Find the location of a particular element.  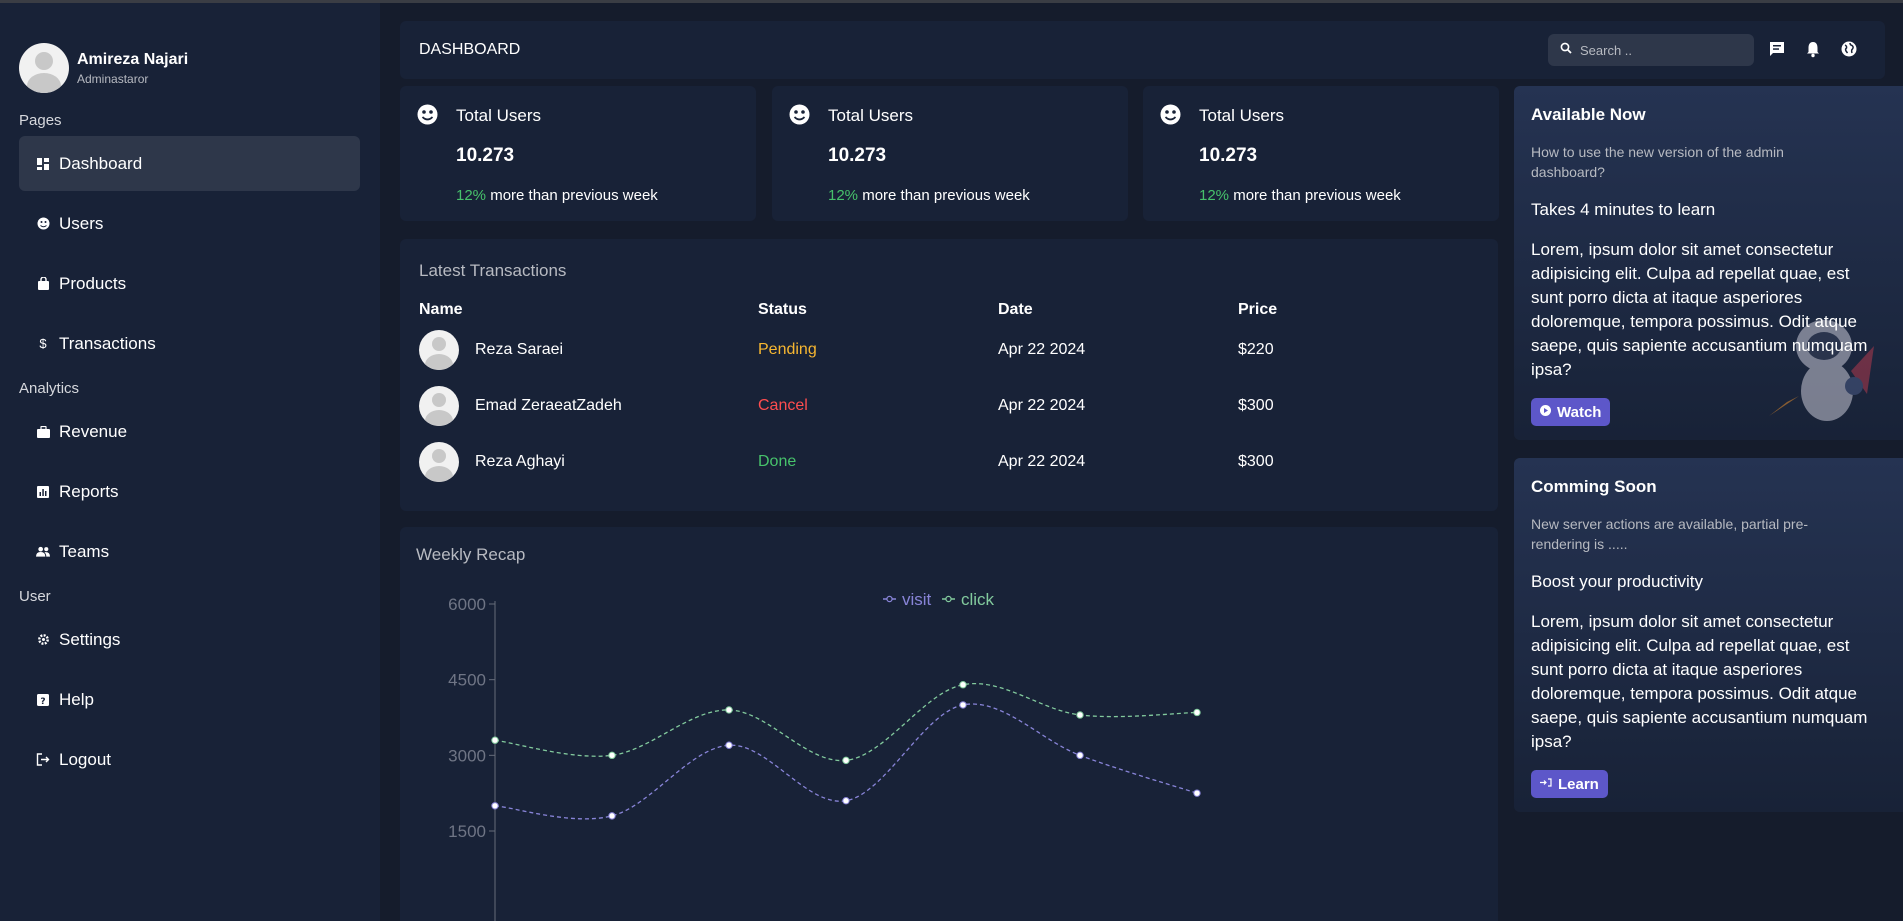

bell-icon is located at coordinates (1814, 50).